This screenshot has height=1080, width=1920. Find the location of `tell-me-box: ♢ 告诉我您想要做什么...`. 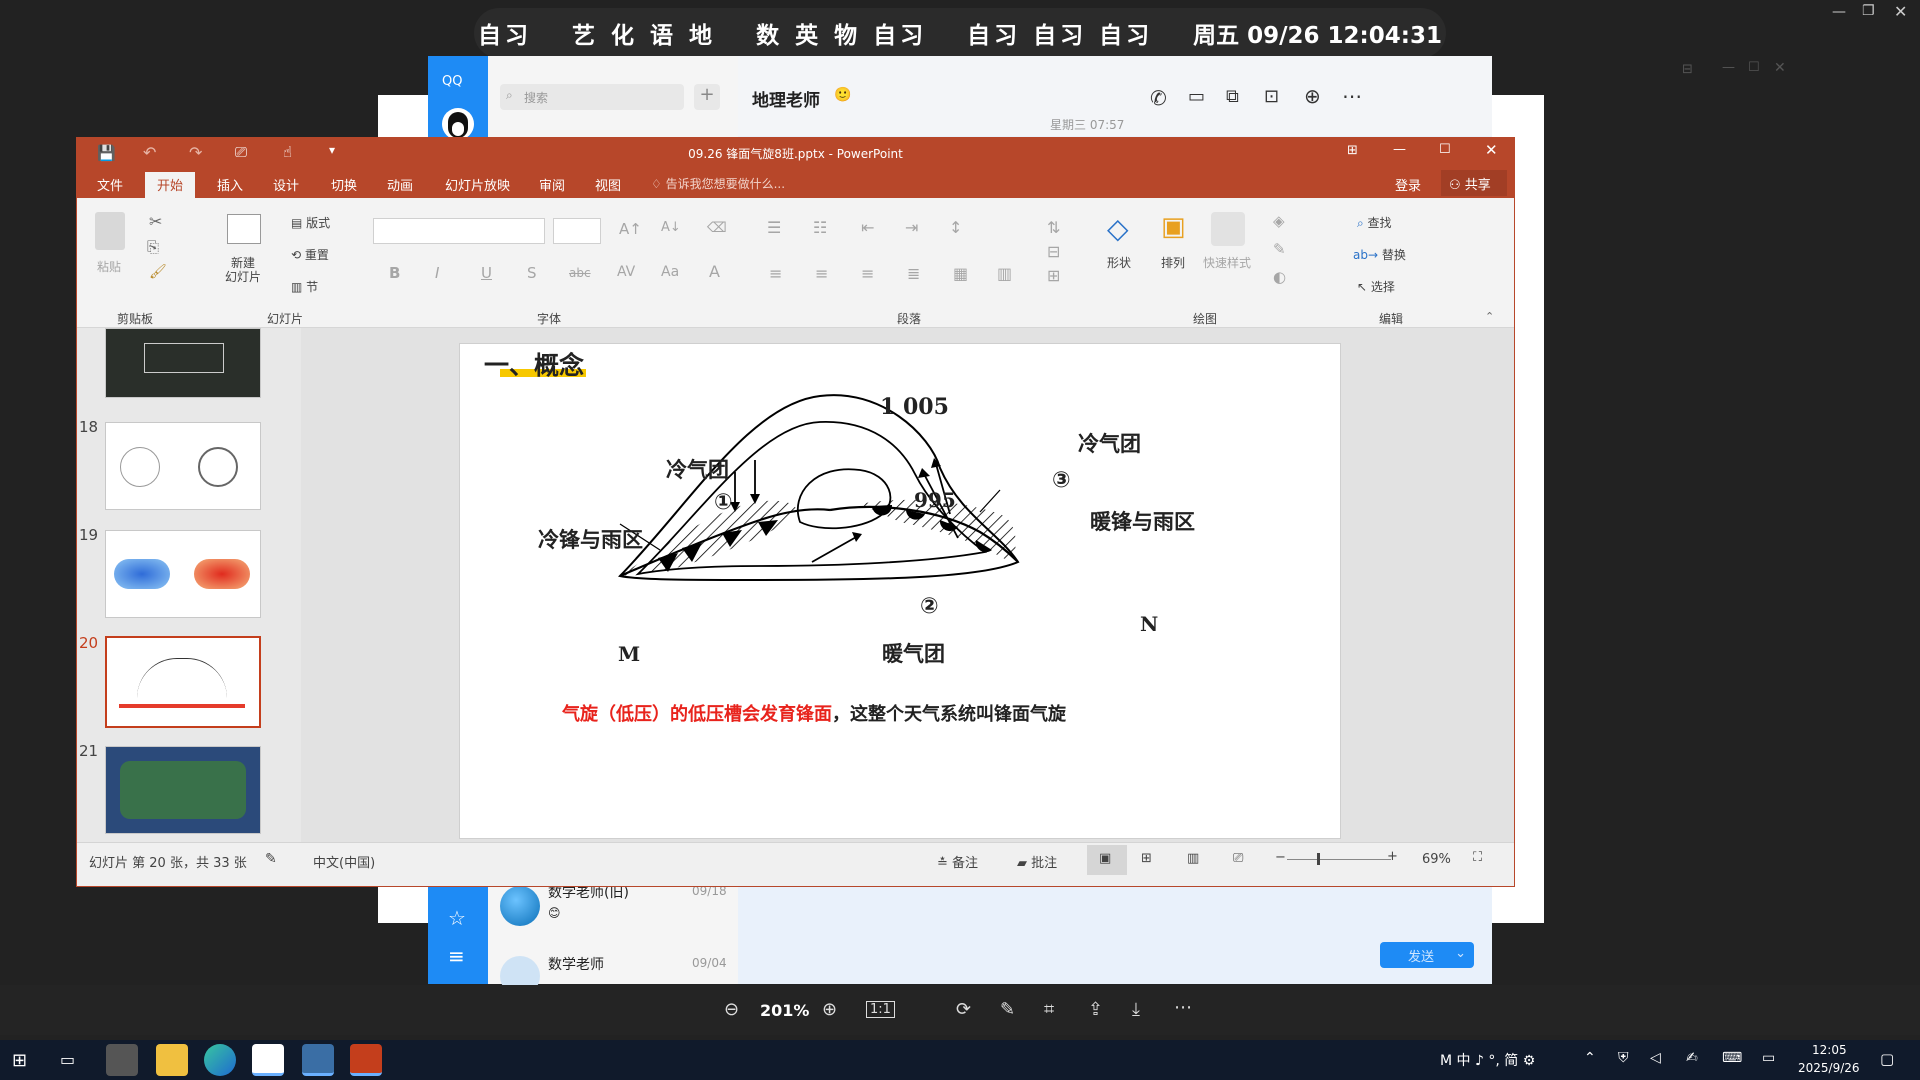

tell-me-box: ♢ 告诉我您想要做什么... is located at coordinates (718, 183).